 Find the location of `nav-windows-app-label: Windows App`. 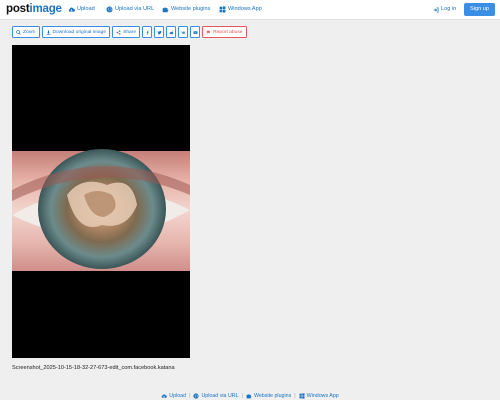

nav-windows-app-label: Windows App is located at coordinates (245, 9).